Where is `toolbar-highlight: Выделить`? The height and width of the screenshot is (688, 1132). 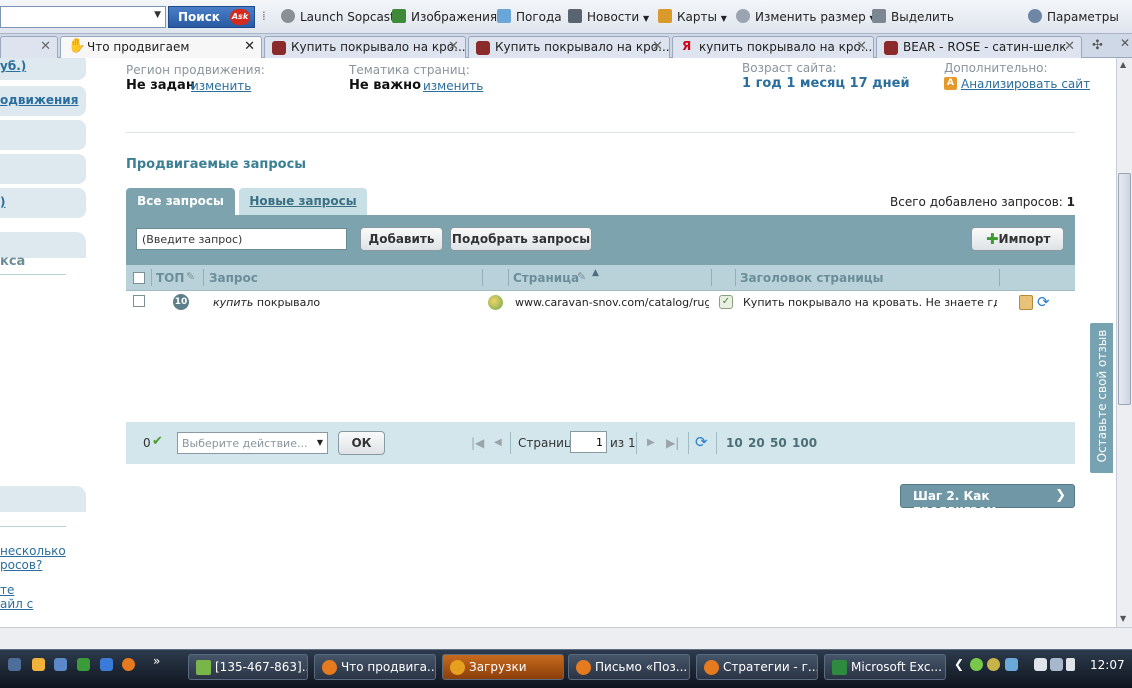 toolbar-highlight: Выделить is located at coordinates (913, 16).